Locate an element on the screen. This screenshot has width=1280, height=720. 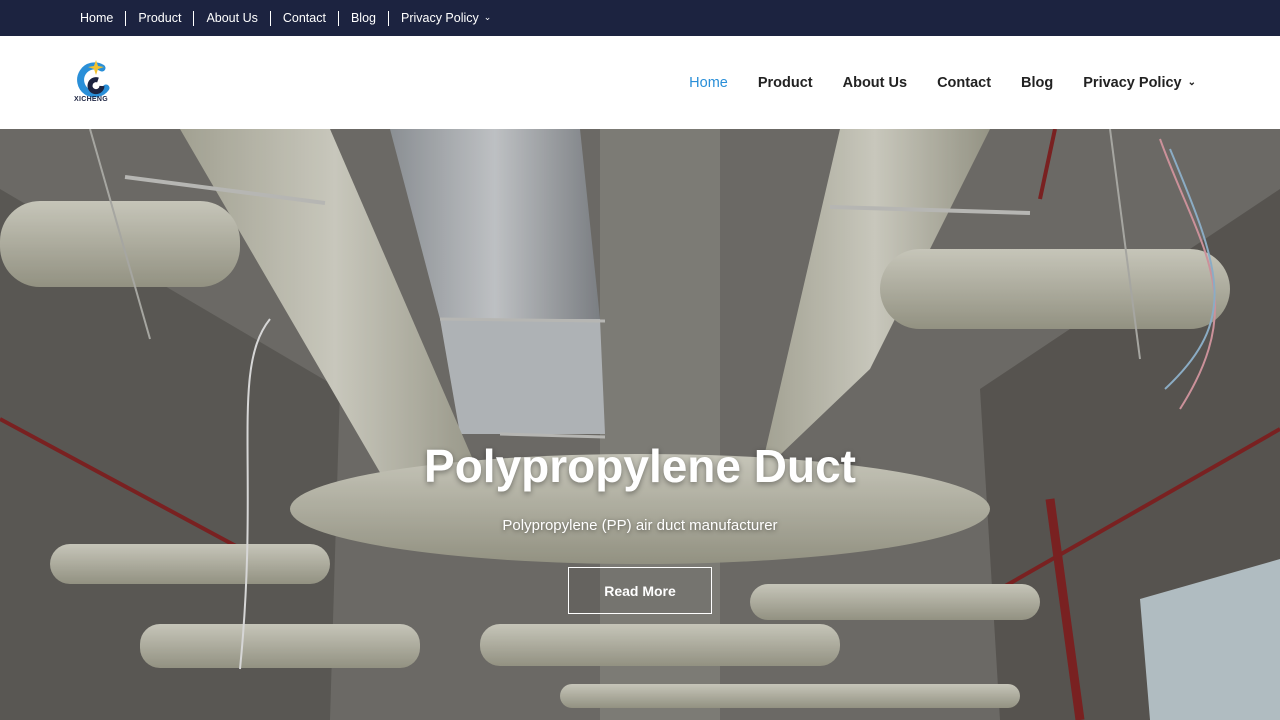
topnav-home: Home is located at coordinates (96, 18).